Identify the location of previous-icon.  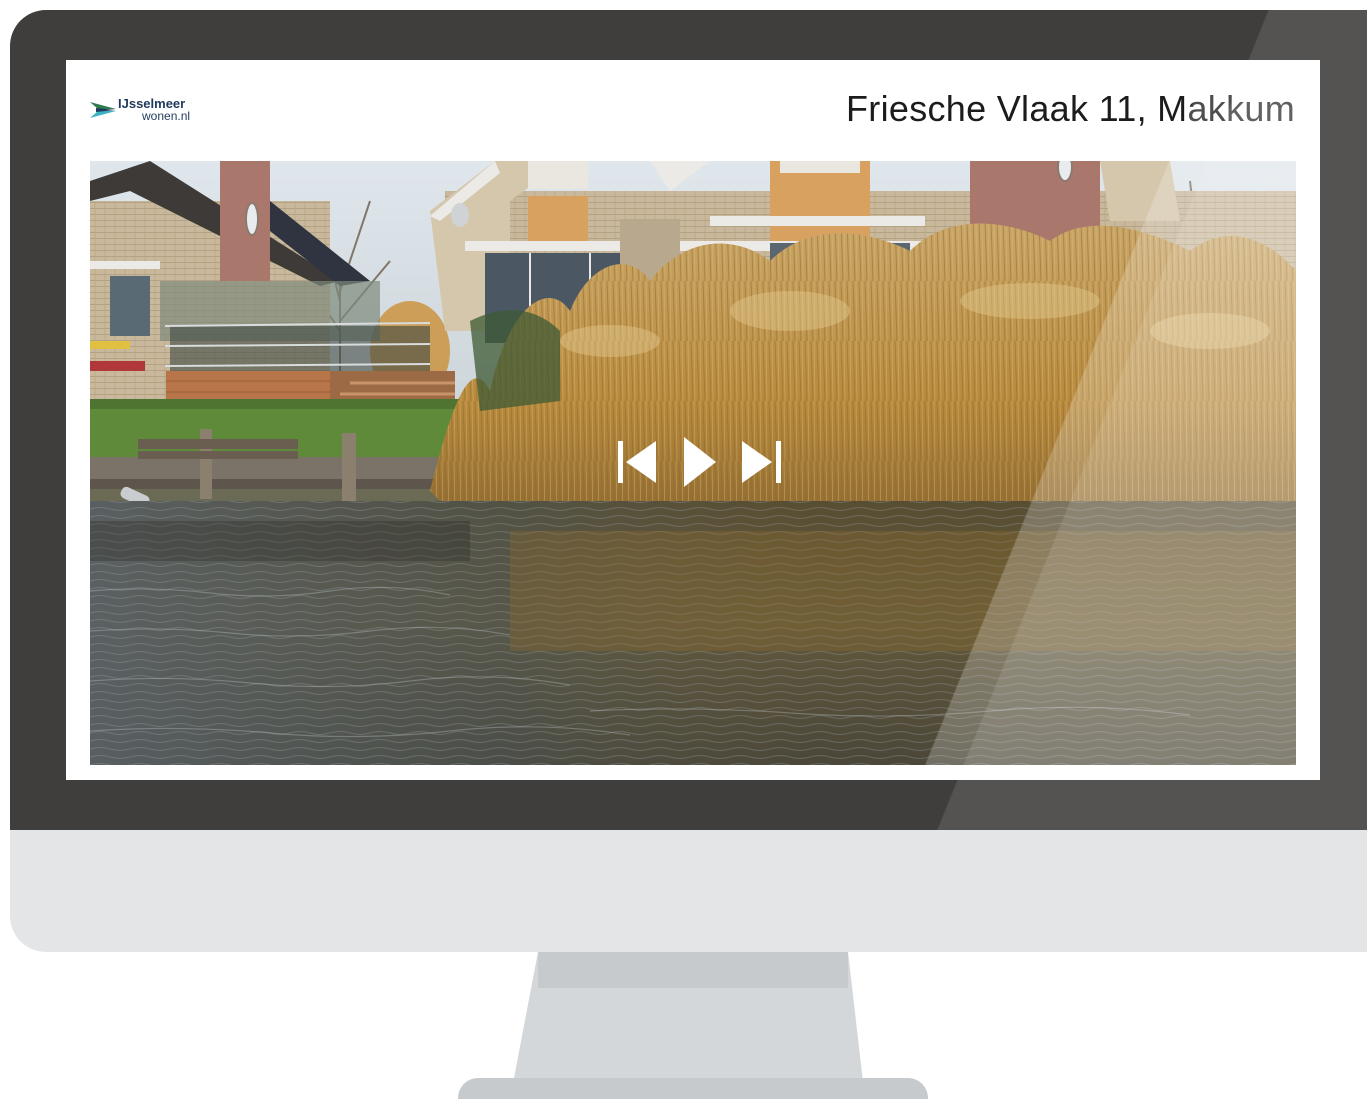
(638, 462).